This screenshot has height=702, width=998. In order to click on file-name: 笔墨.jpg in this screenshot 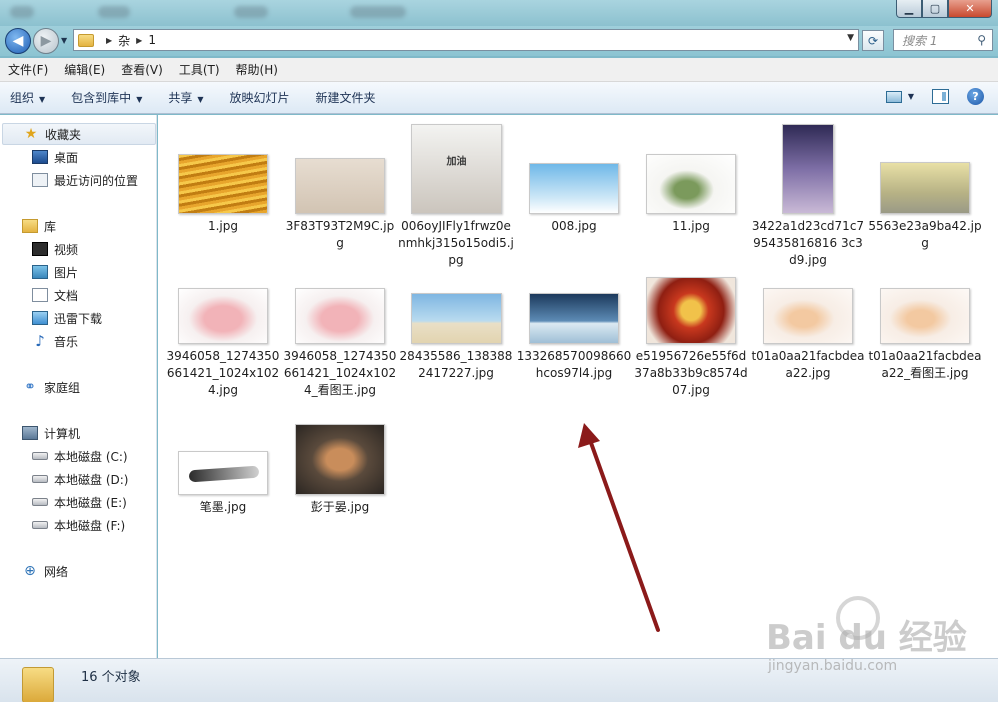, I will do `click(223, 507)`.